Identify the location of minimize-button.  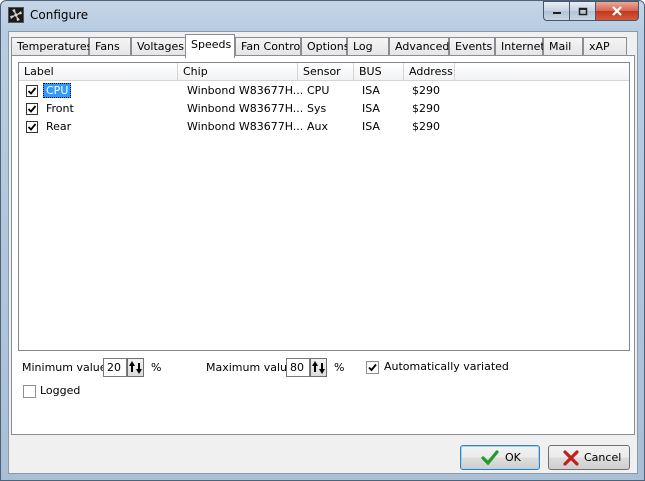
(556, 11).